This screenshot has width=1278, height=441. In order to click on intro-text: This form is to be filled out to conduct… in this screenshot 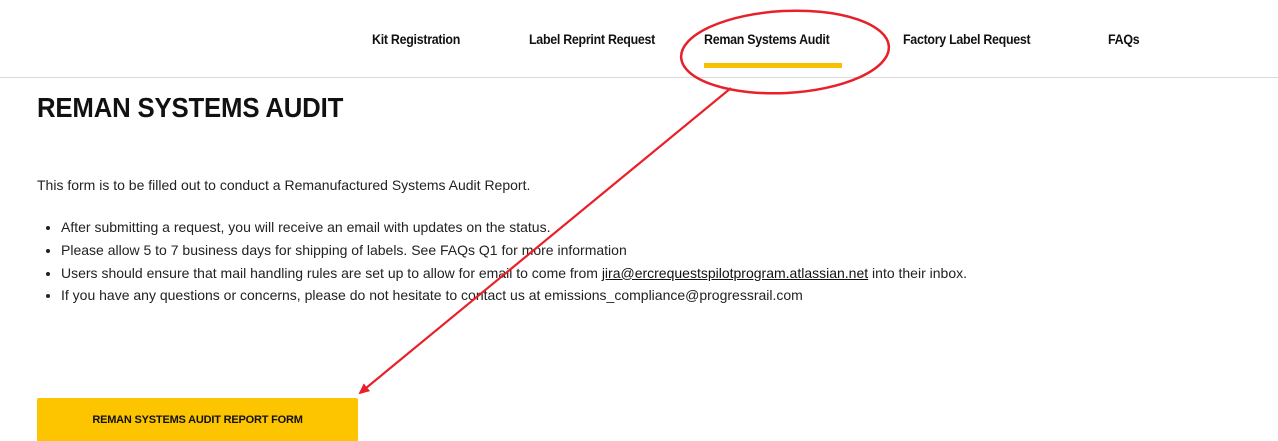, I will do `click(284, 185)`.